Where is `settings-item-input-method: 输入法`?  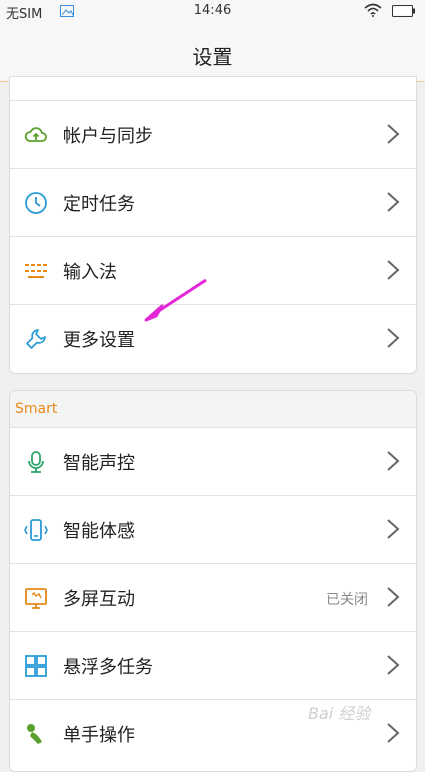
settings-item-input-method: 输入法 is located at coordinates (213, 270).